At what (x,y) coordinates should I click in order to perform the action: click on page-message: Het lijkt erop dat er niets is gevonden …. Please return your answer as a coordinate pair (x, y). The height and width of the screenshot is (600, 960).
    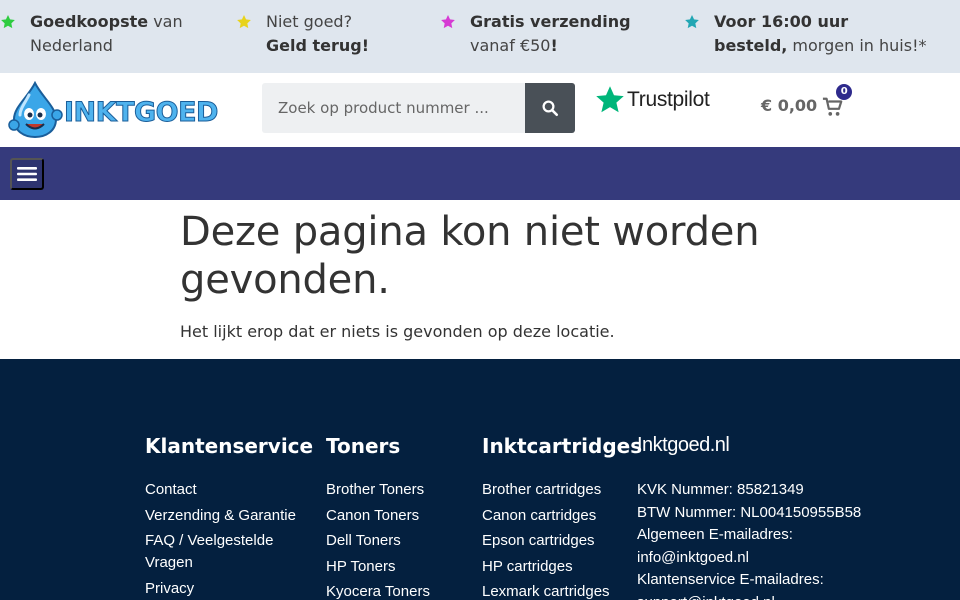
    Looking at the image, I should click on (397, 331).